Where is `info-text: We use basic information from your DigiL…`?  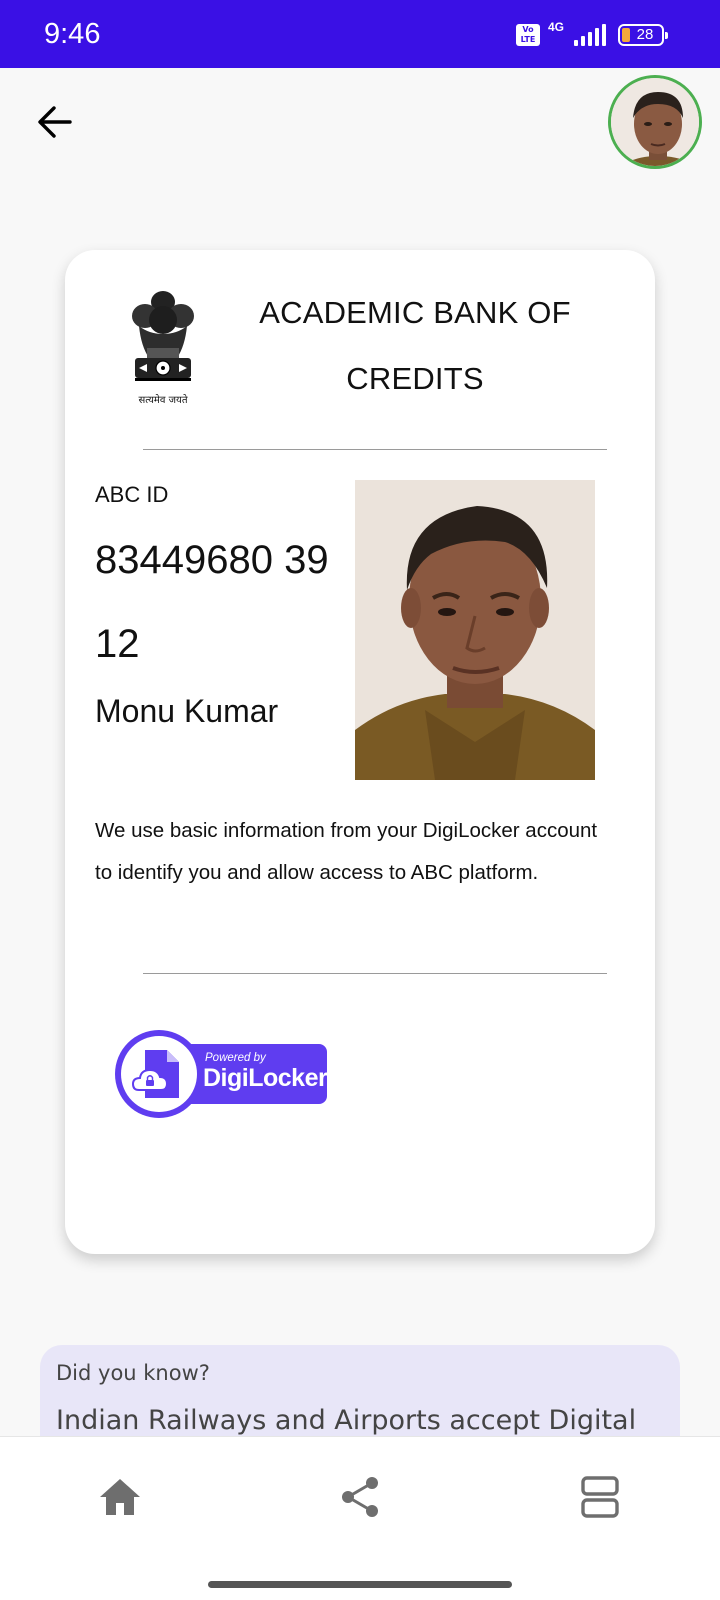
info-text: We use basic information from your DigiL… is located at coordinates (346, 851).